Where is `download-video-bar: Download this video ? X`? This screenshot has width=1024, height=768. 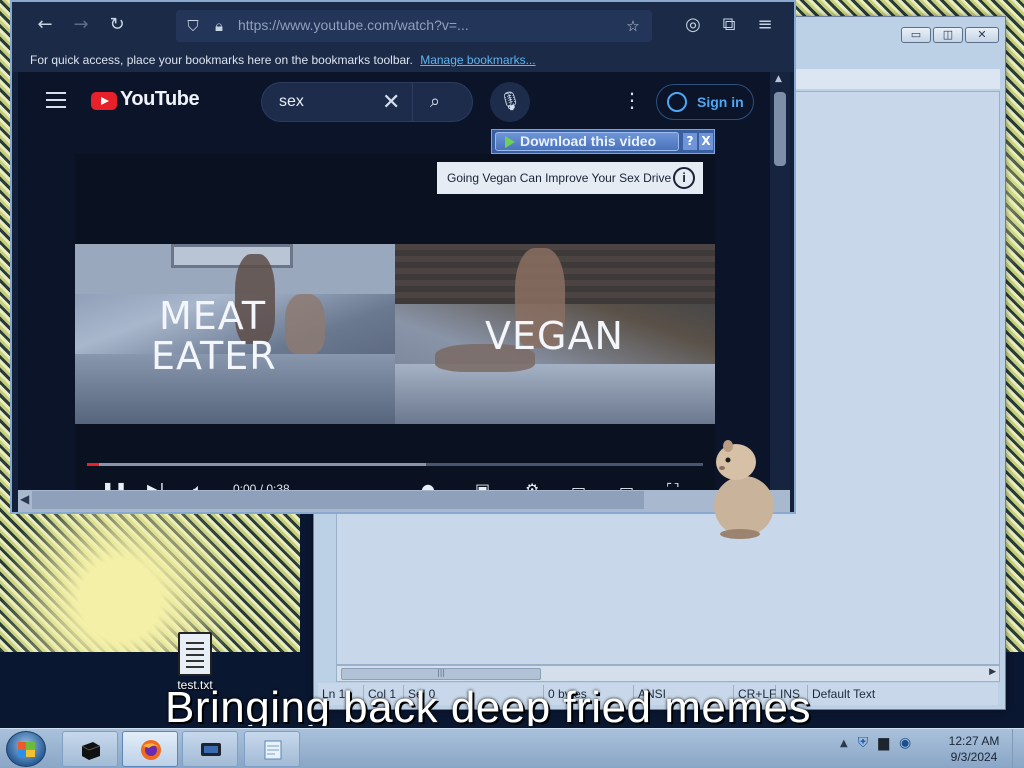
download-video-bar: Download this video ? X is located at coordinates (603, 141).